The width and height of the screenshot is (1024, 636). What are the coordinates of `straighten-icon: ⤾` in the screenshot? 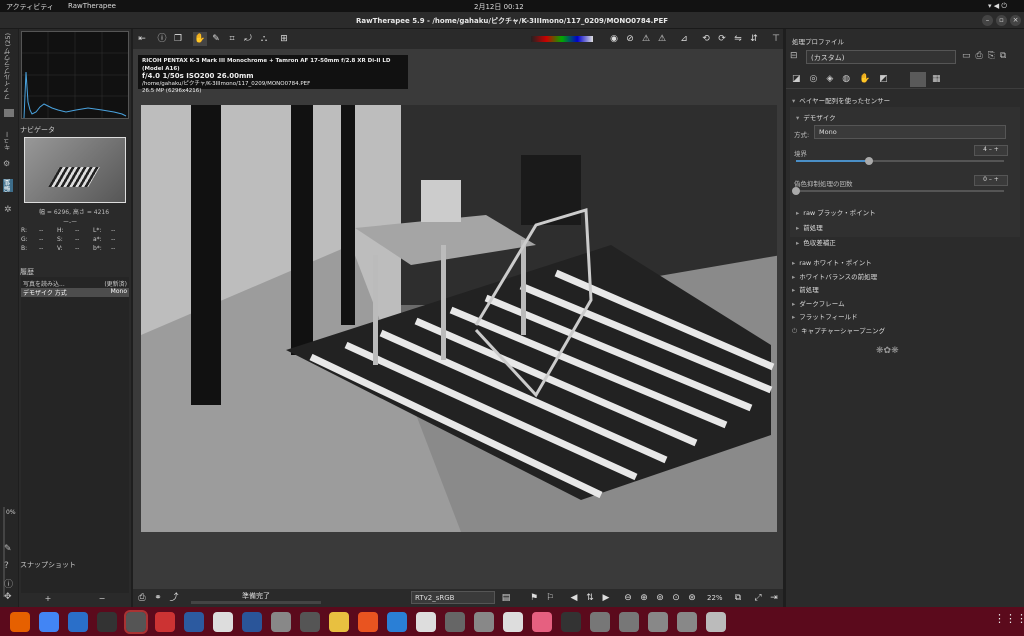 It's located at (248, 39).